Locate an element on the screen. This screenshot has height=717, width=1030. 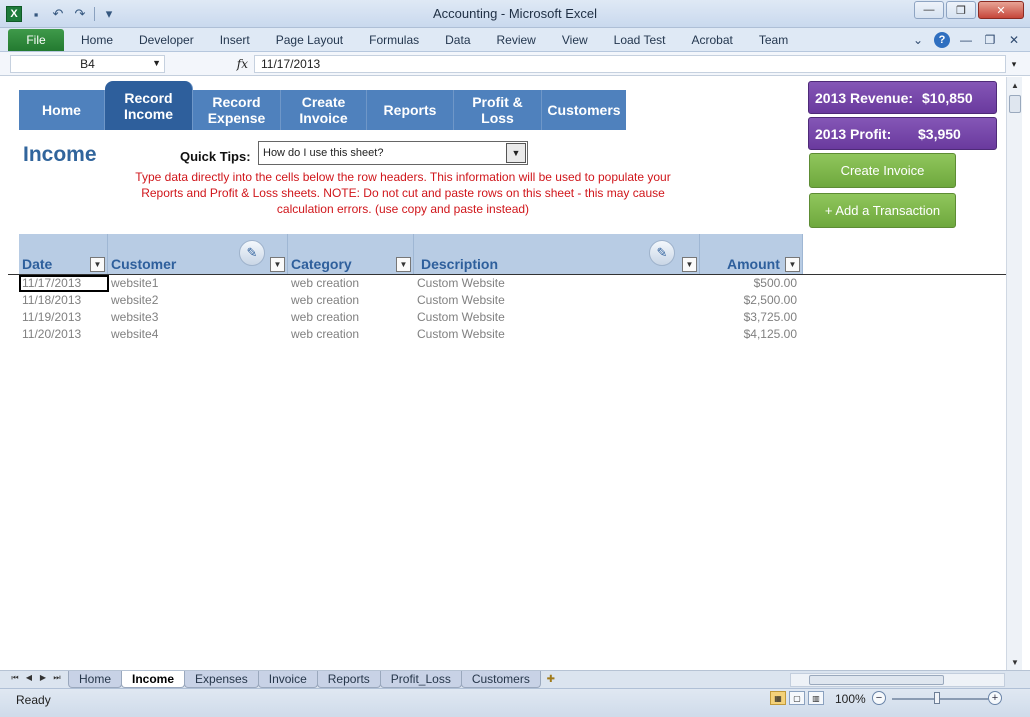
cell-date: 11/20/2013 is located at coordinates (51, 334).